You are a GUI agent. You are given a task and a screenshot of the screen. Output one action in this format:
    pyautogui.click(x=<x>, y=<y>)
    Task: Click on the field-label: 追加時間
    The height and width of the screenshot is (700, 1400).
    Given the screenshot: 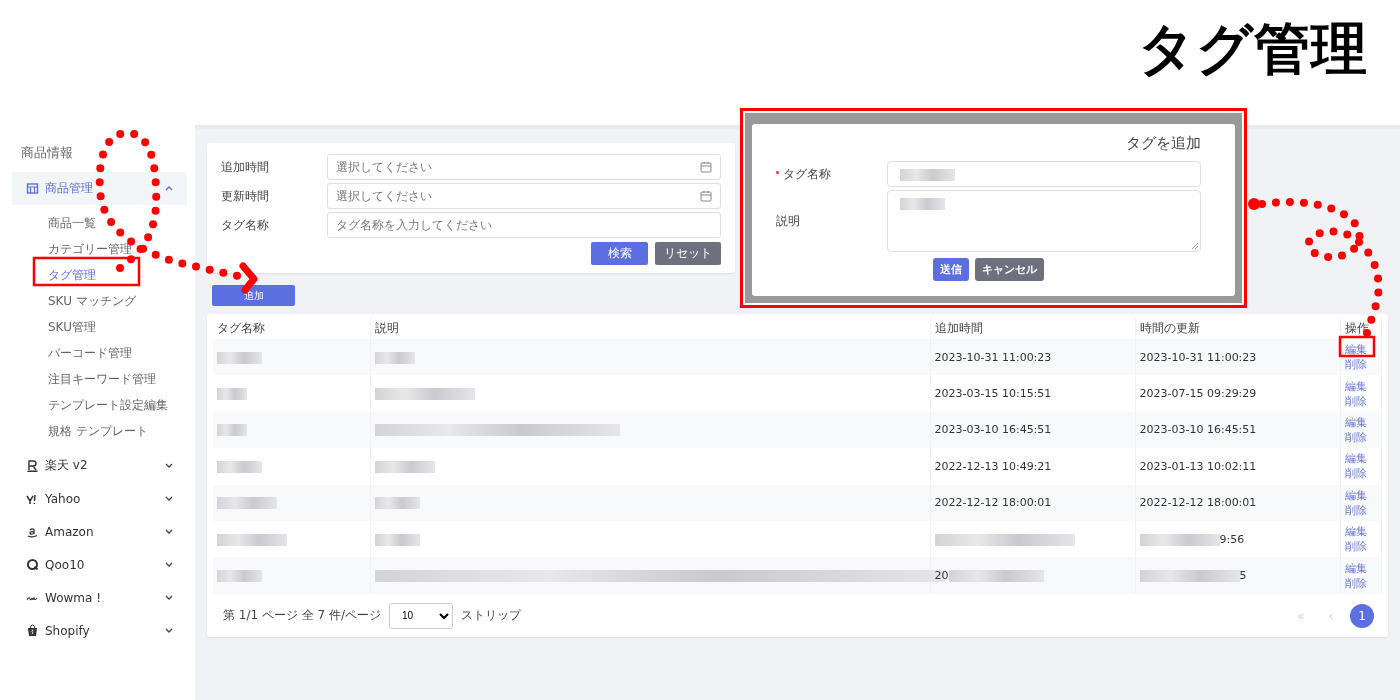 What is the action you would take?
    pyautogui.click(x=245, y=167)
    